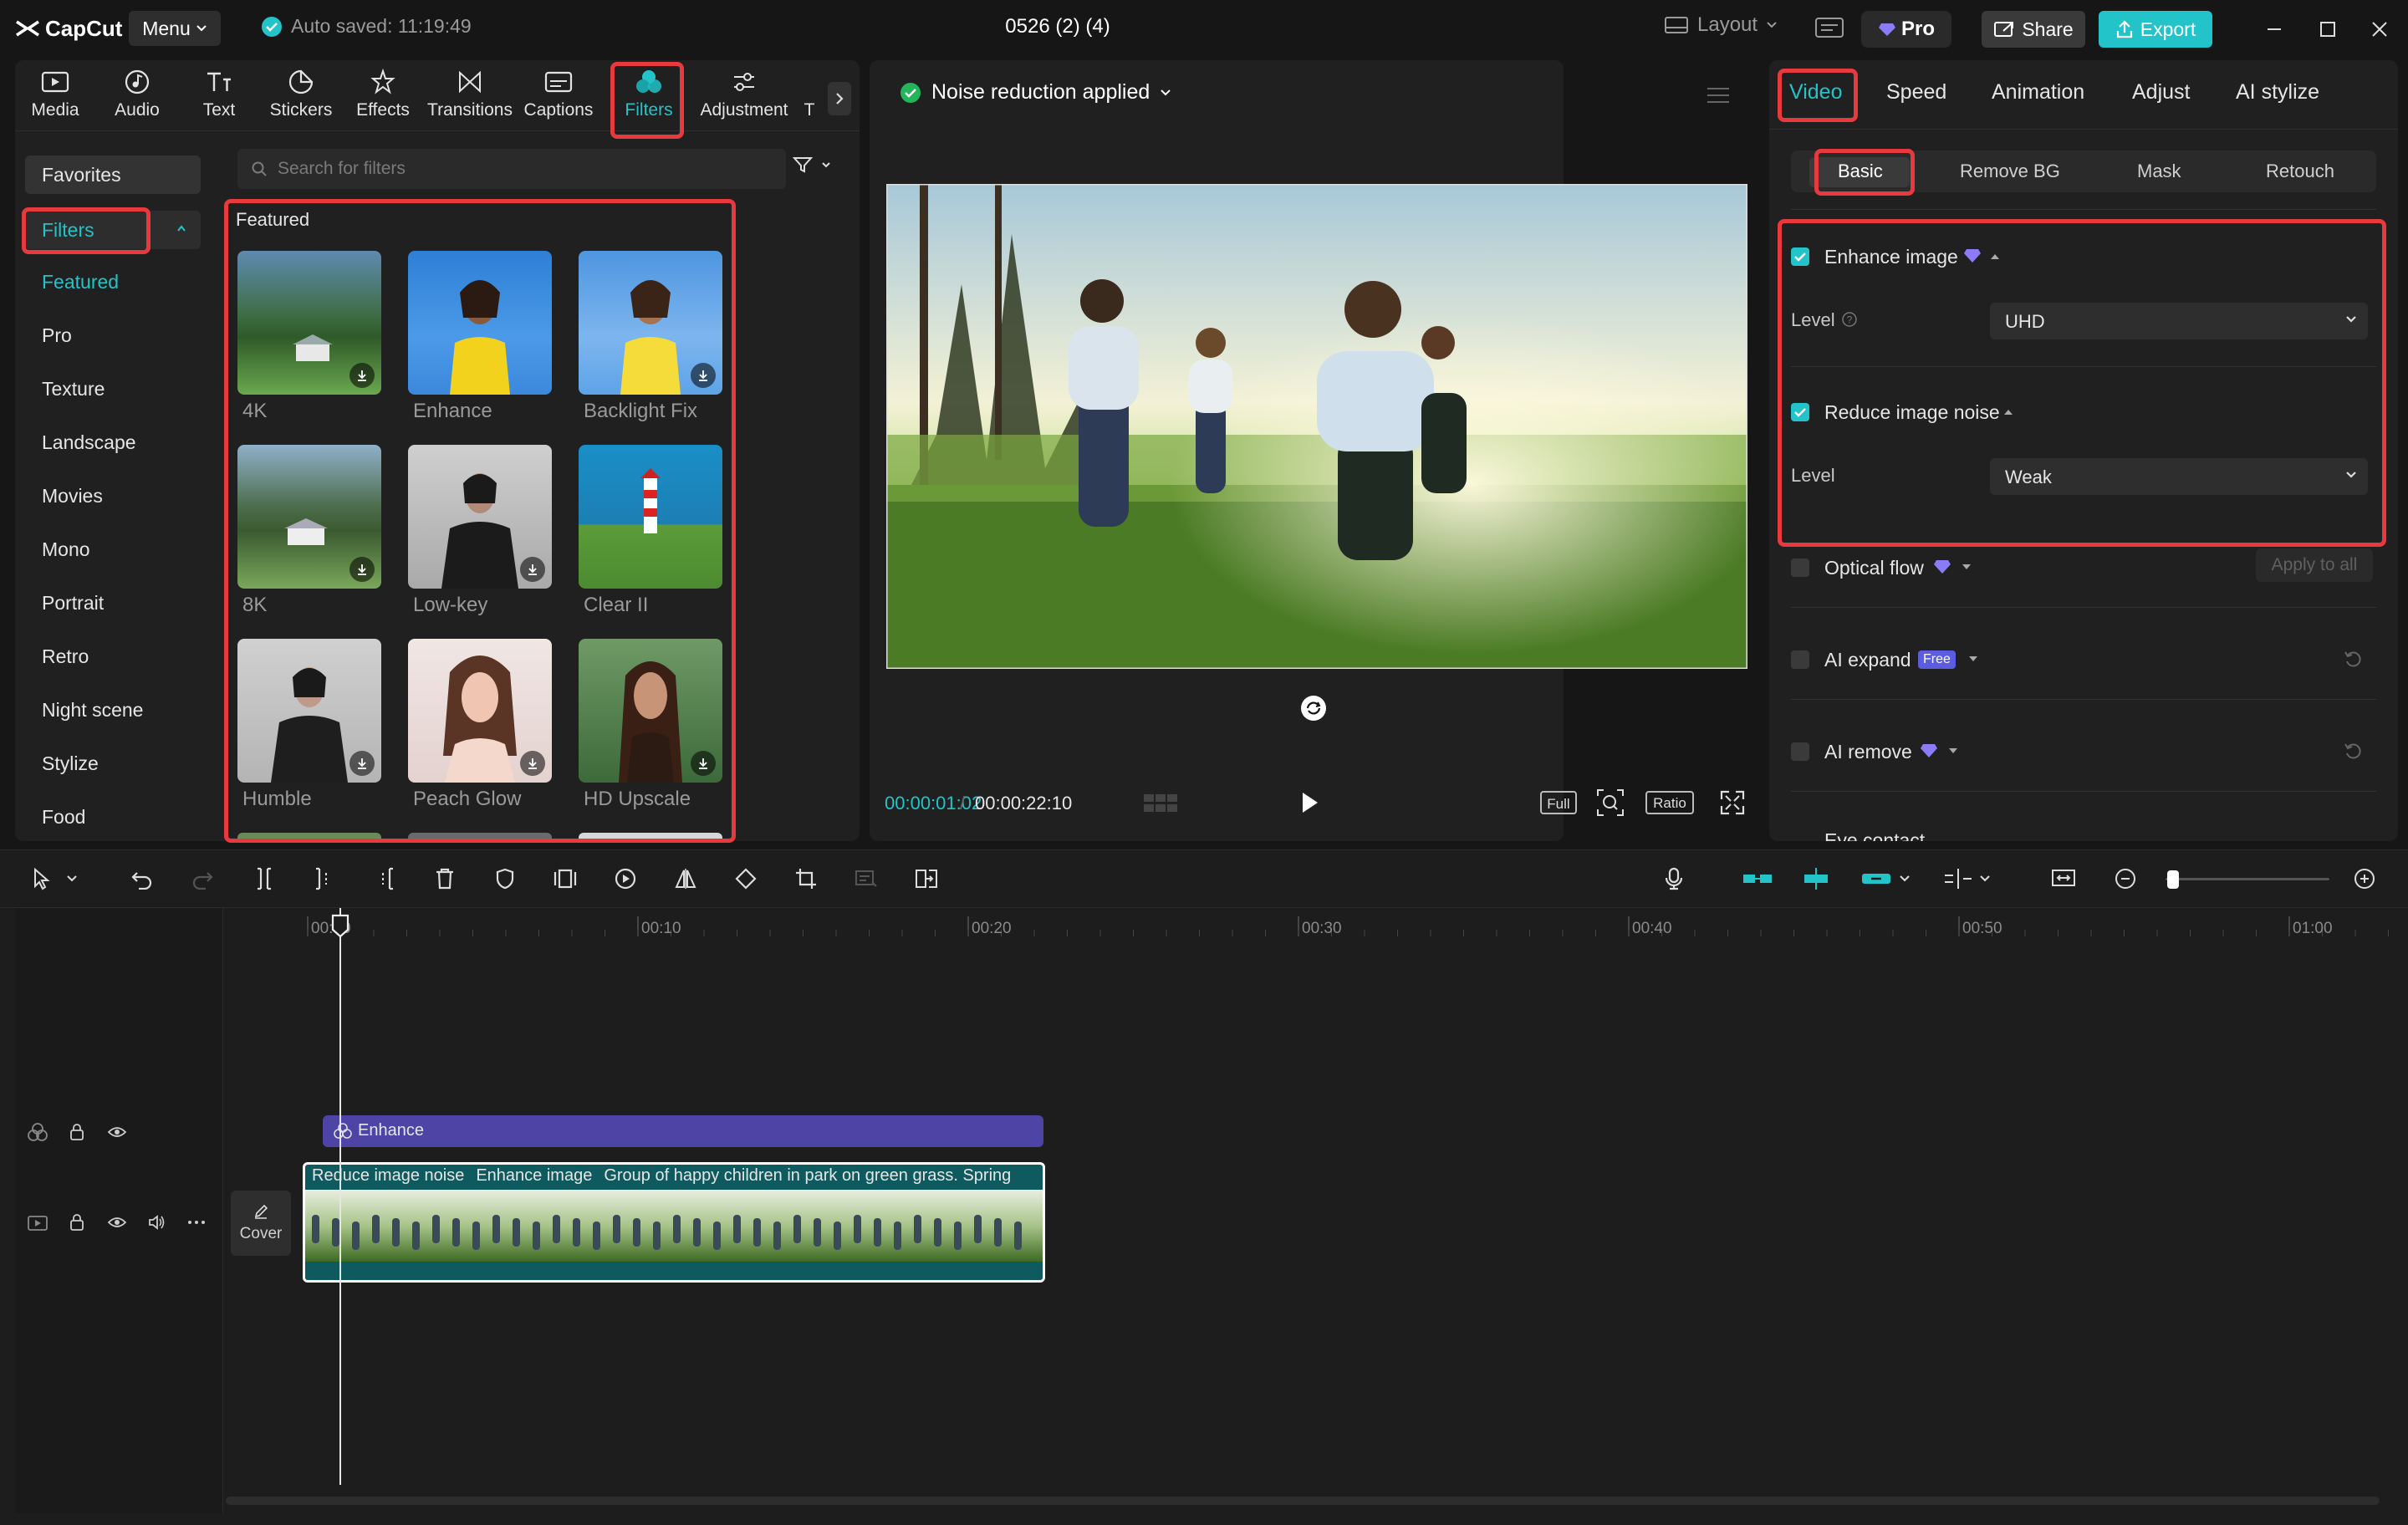 The image size is (2408, 1525). Describe the element at coordinates (1816, 878) in the screenshot. I see `auto-snap-icon` at that location.